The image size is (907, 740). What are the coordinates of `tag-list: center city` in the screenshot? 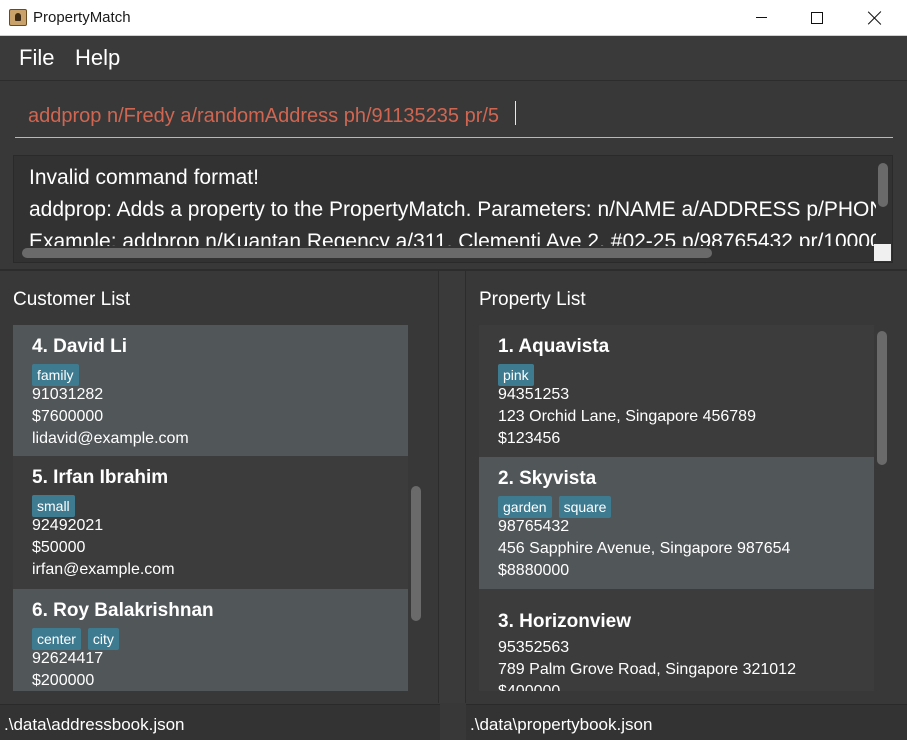 It's located at (75, 639).